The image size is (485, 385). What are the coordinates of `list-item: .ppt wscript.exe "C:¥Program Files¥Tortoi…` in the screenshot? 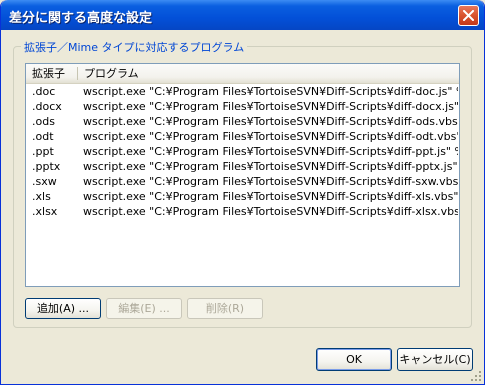 It's located at (242, 151).